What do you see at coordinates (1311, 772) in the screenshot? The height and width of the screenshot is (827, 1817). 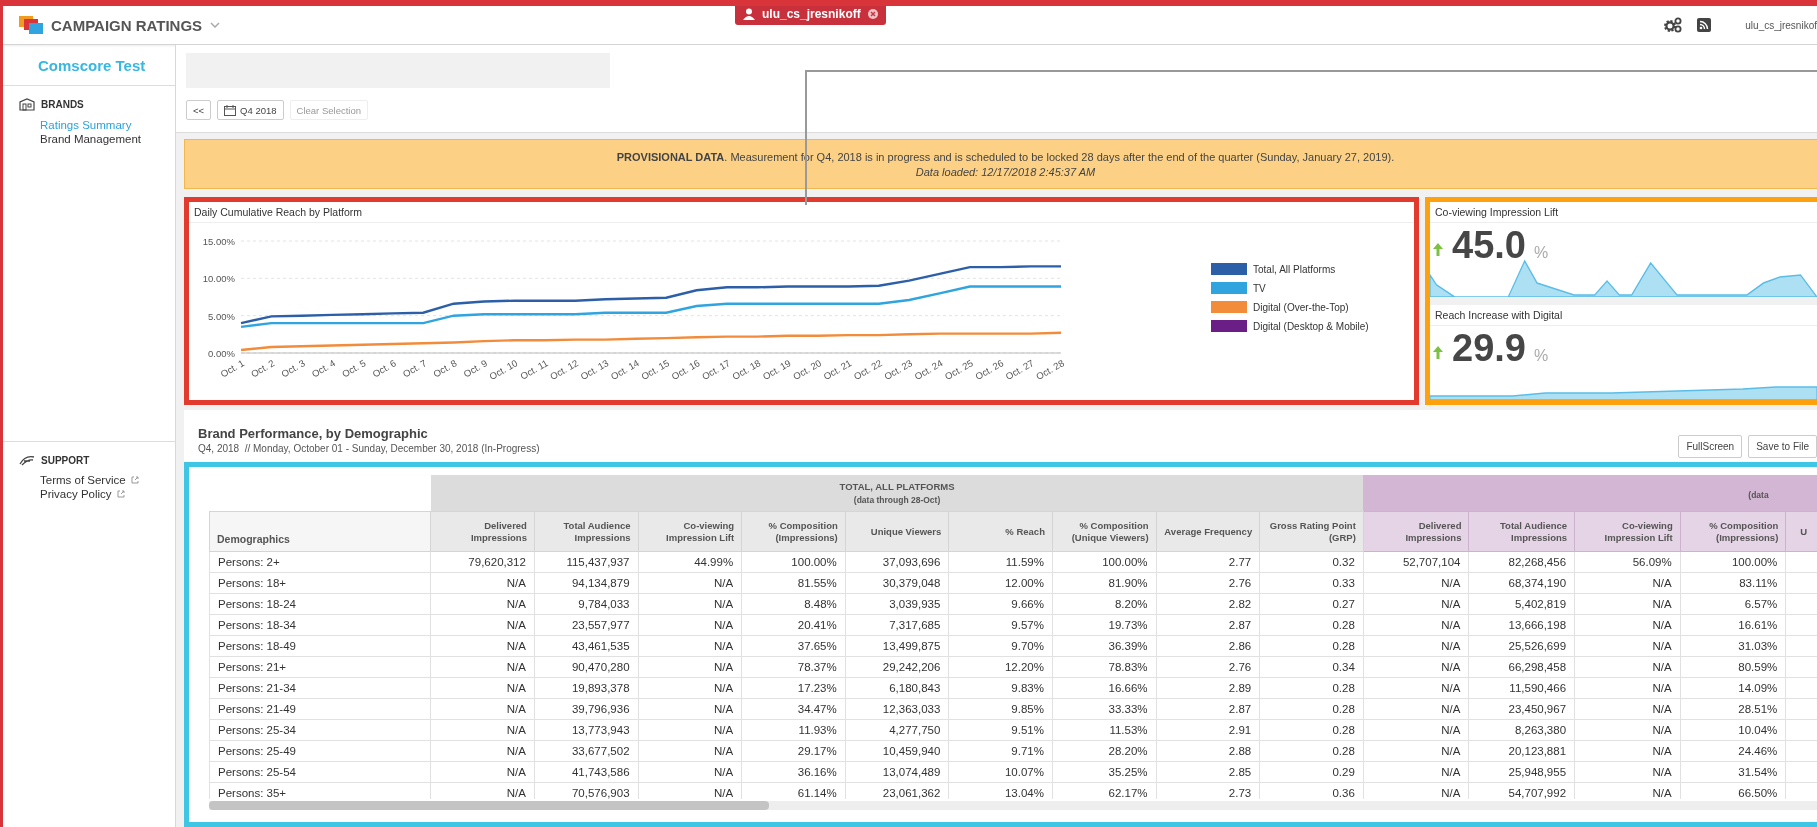 I see `table-cell: 0.29` at bounding box center [1311, 772].